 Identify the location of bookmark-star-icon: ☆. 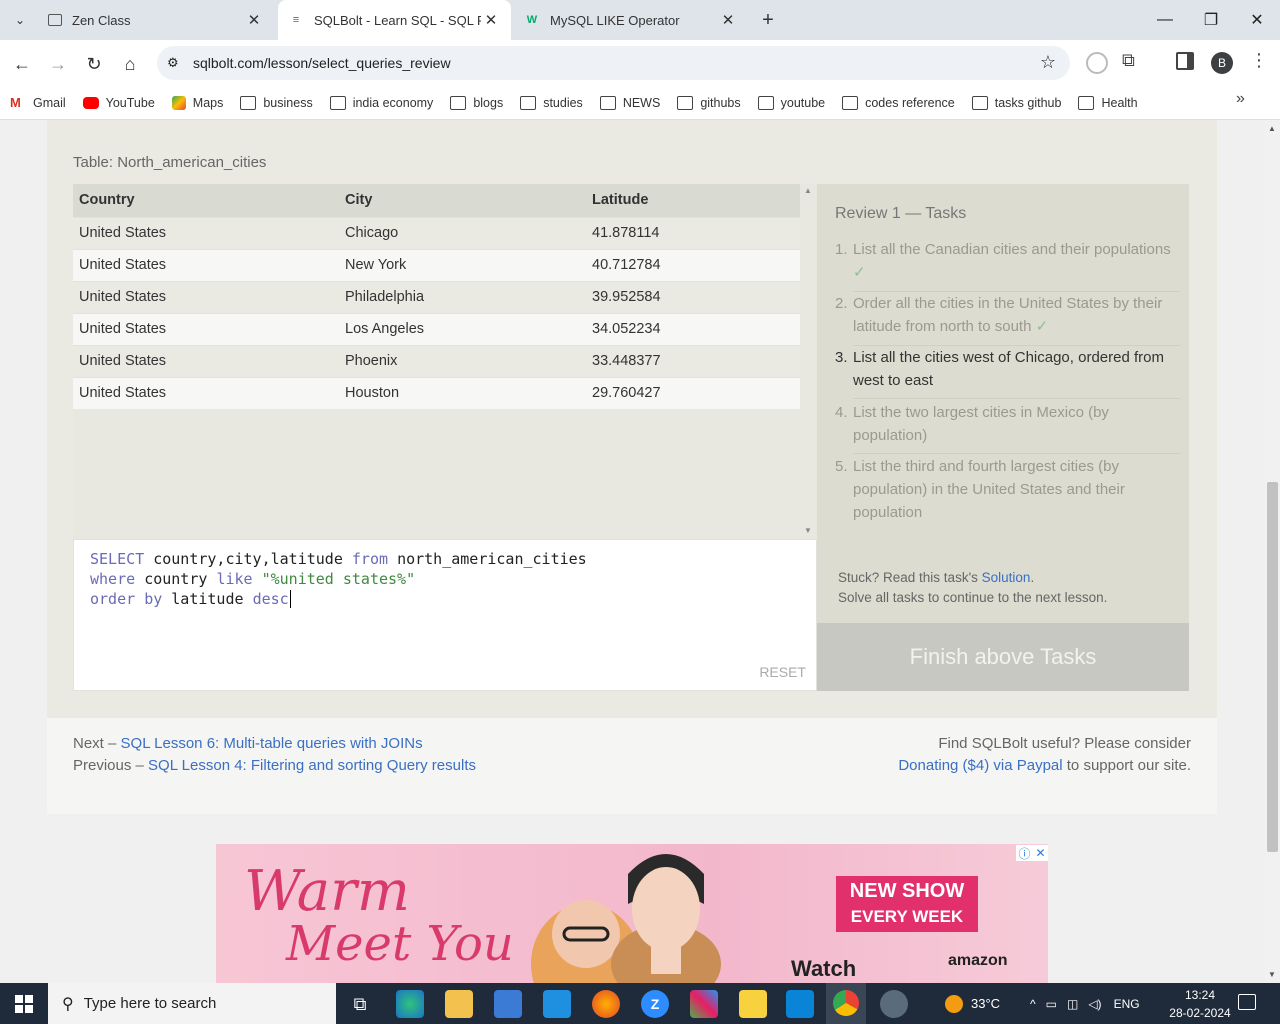
(1048, 62).